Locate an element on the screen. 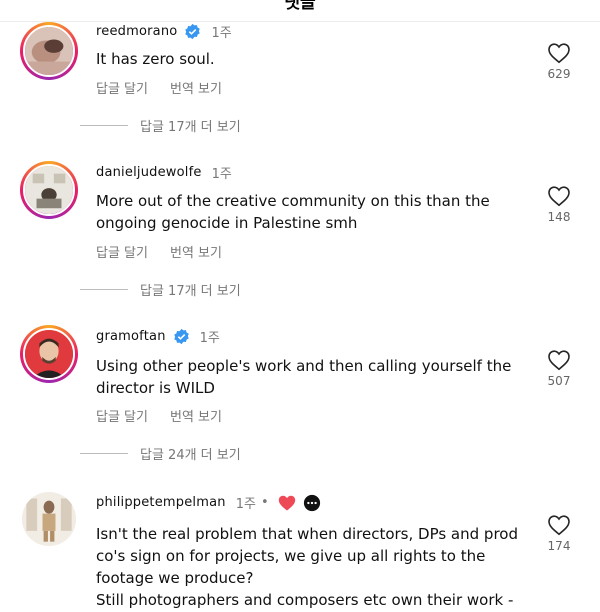  username: reedmorano is located at coordinates (136, 31).